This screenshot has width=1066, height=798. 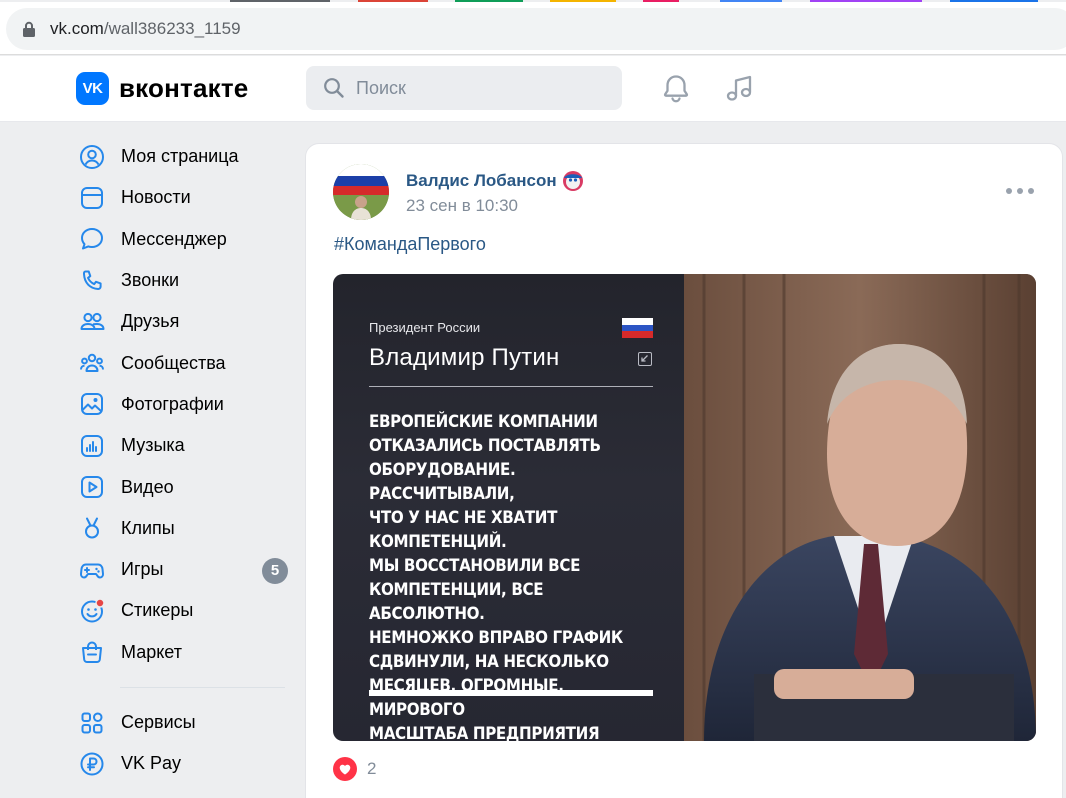 What do you see at coordinates (184, 528) in the screenshot?
I see `sidebar-item-clips: Клипы` at bounding box center [184, 528].